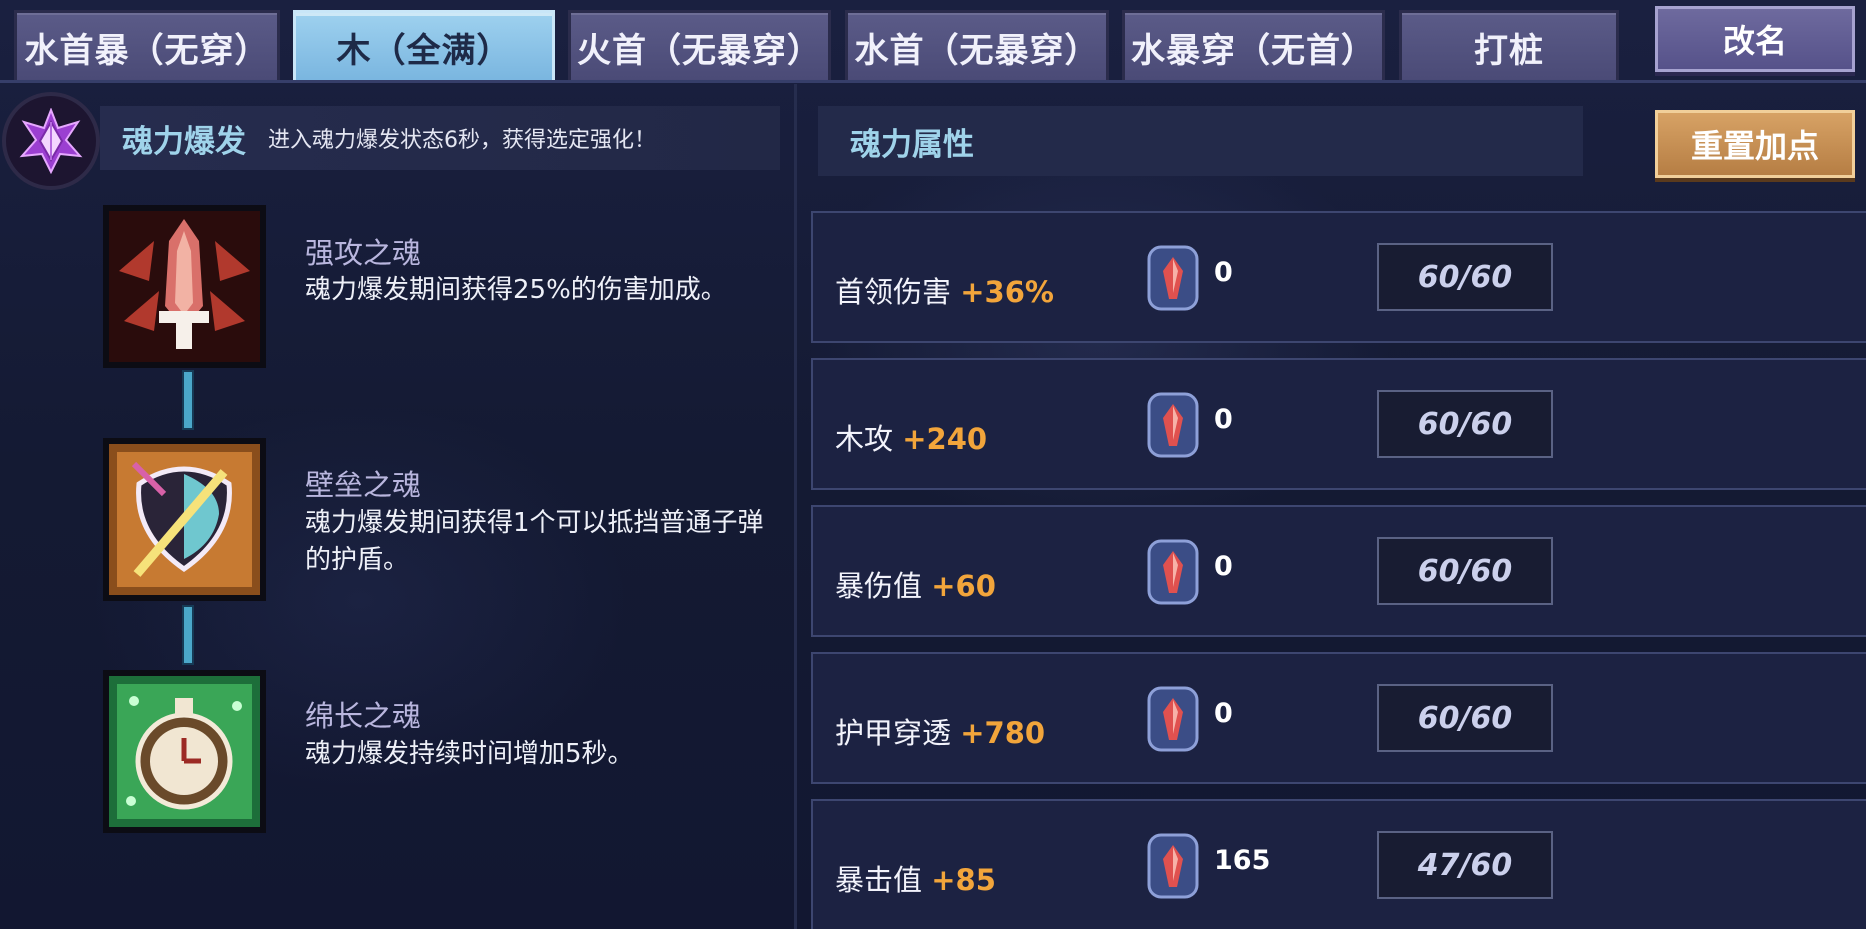  I want to click on attribute-name-wrap: 暴击值 +85, so click(915, 878).